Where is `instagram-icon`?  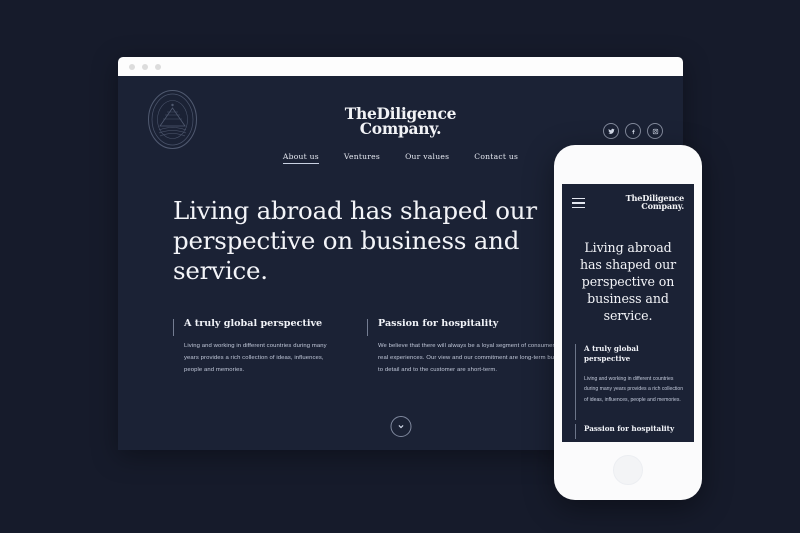
instagram-icon is located at coordinates (655, 131).